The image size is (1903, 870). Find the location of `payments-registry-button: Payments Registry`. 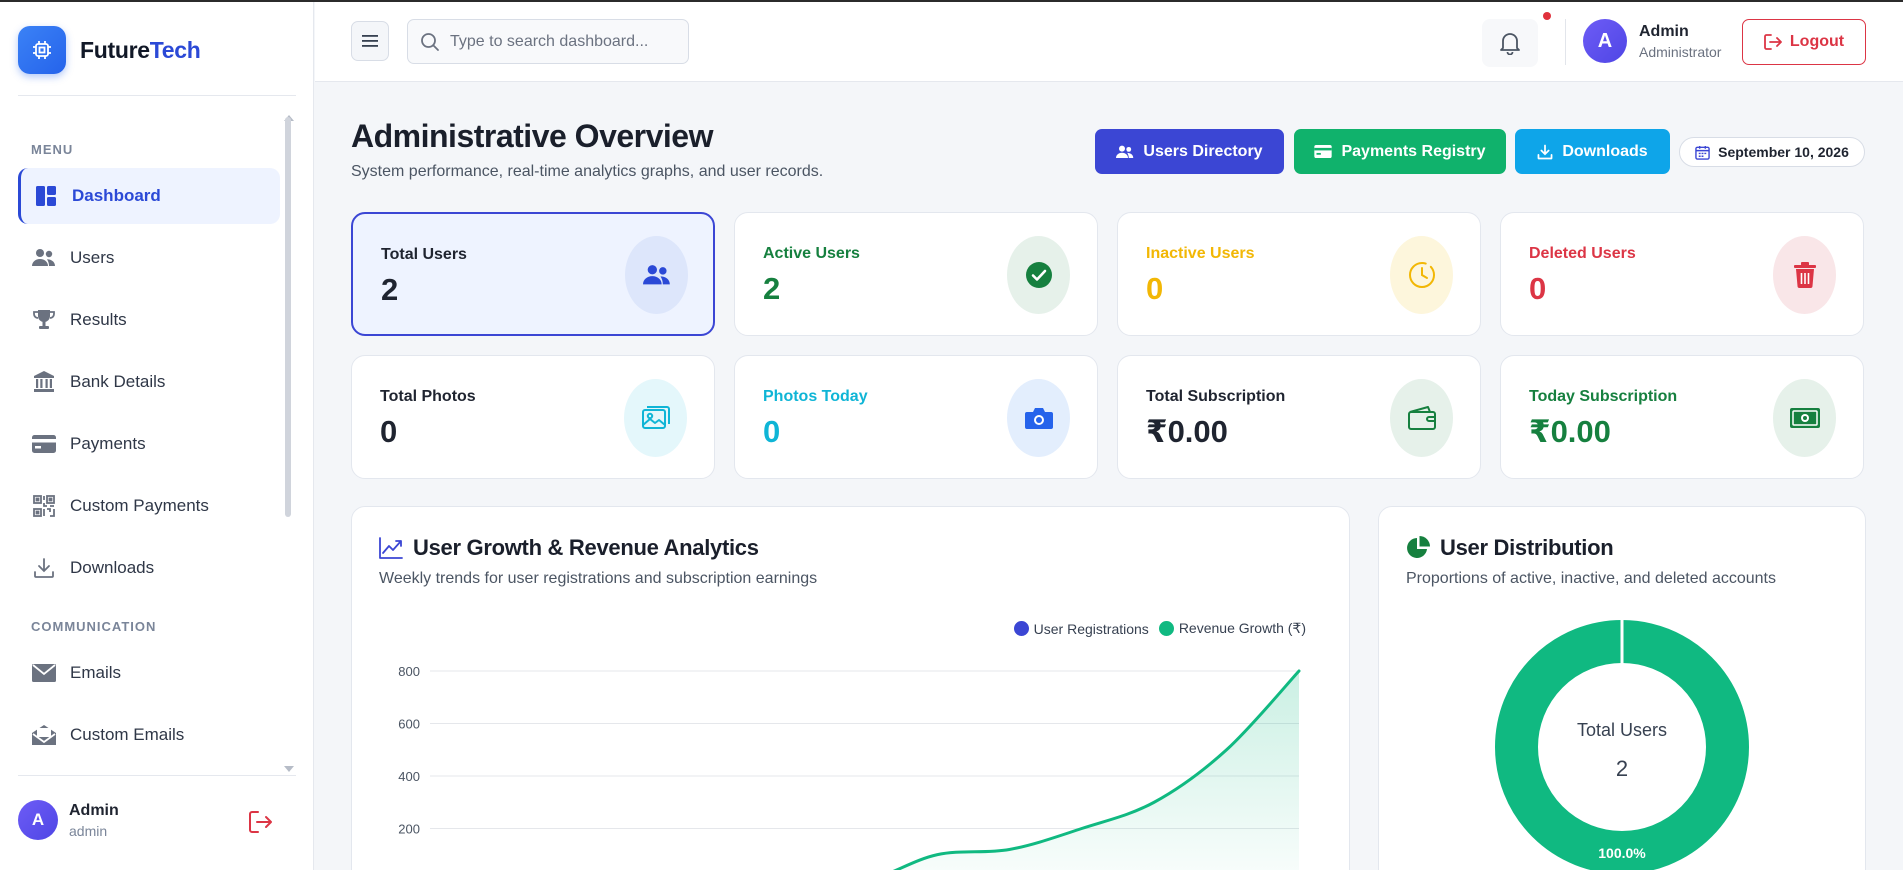

payments-registry-button: Payments Registry is located at coordinates (1400, 151).